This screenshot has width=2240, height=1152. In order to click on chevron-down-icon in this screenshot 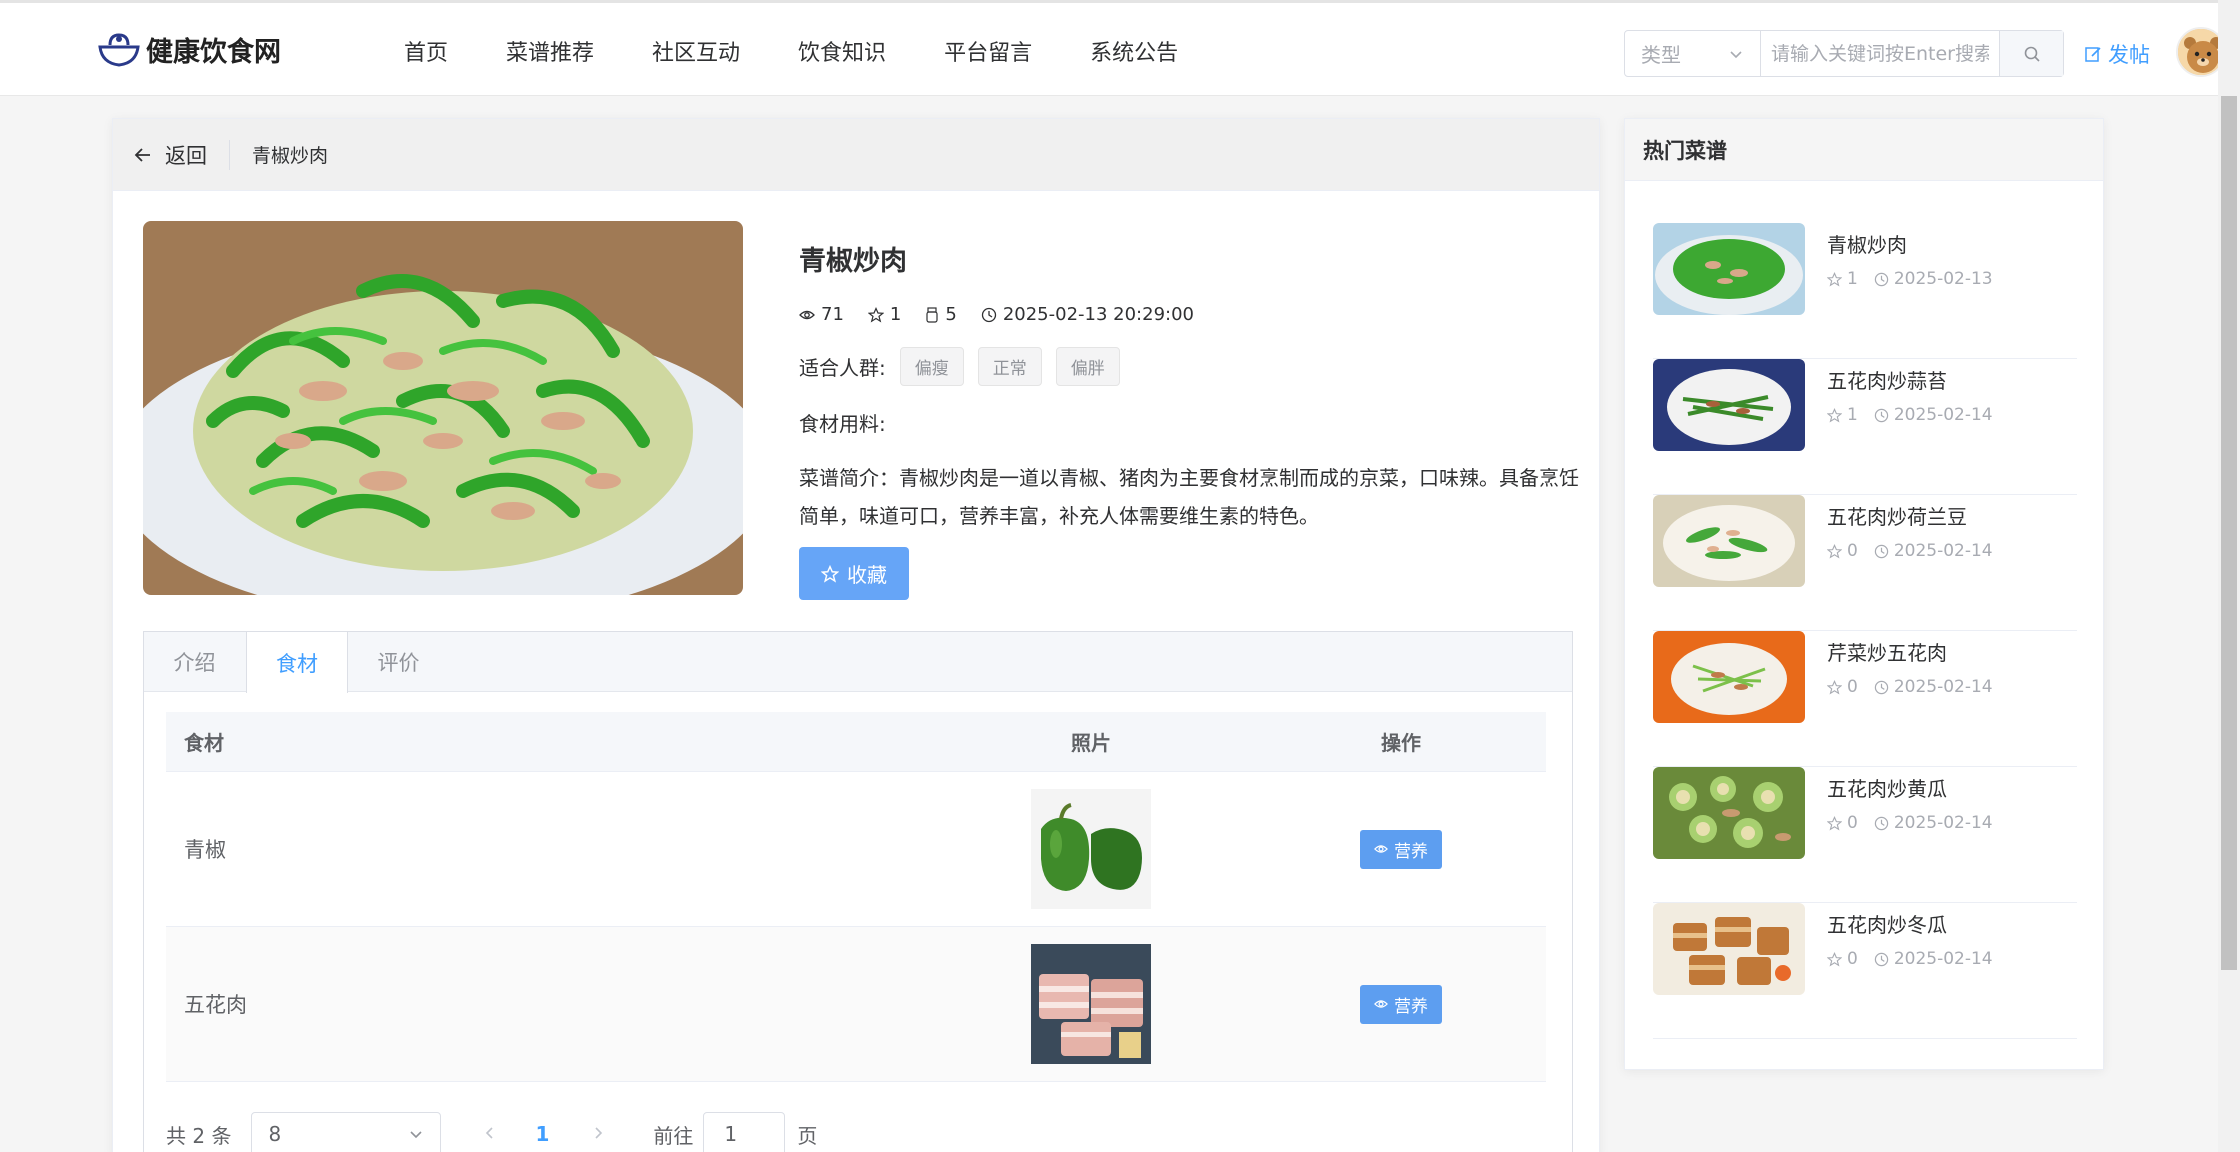, I will do `click(1736, 54)`.